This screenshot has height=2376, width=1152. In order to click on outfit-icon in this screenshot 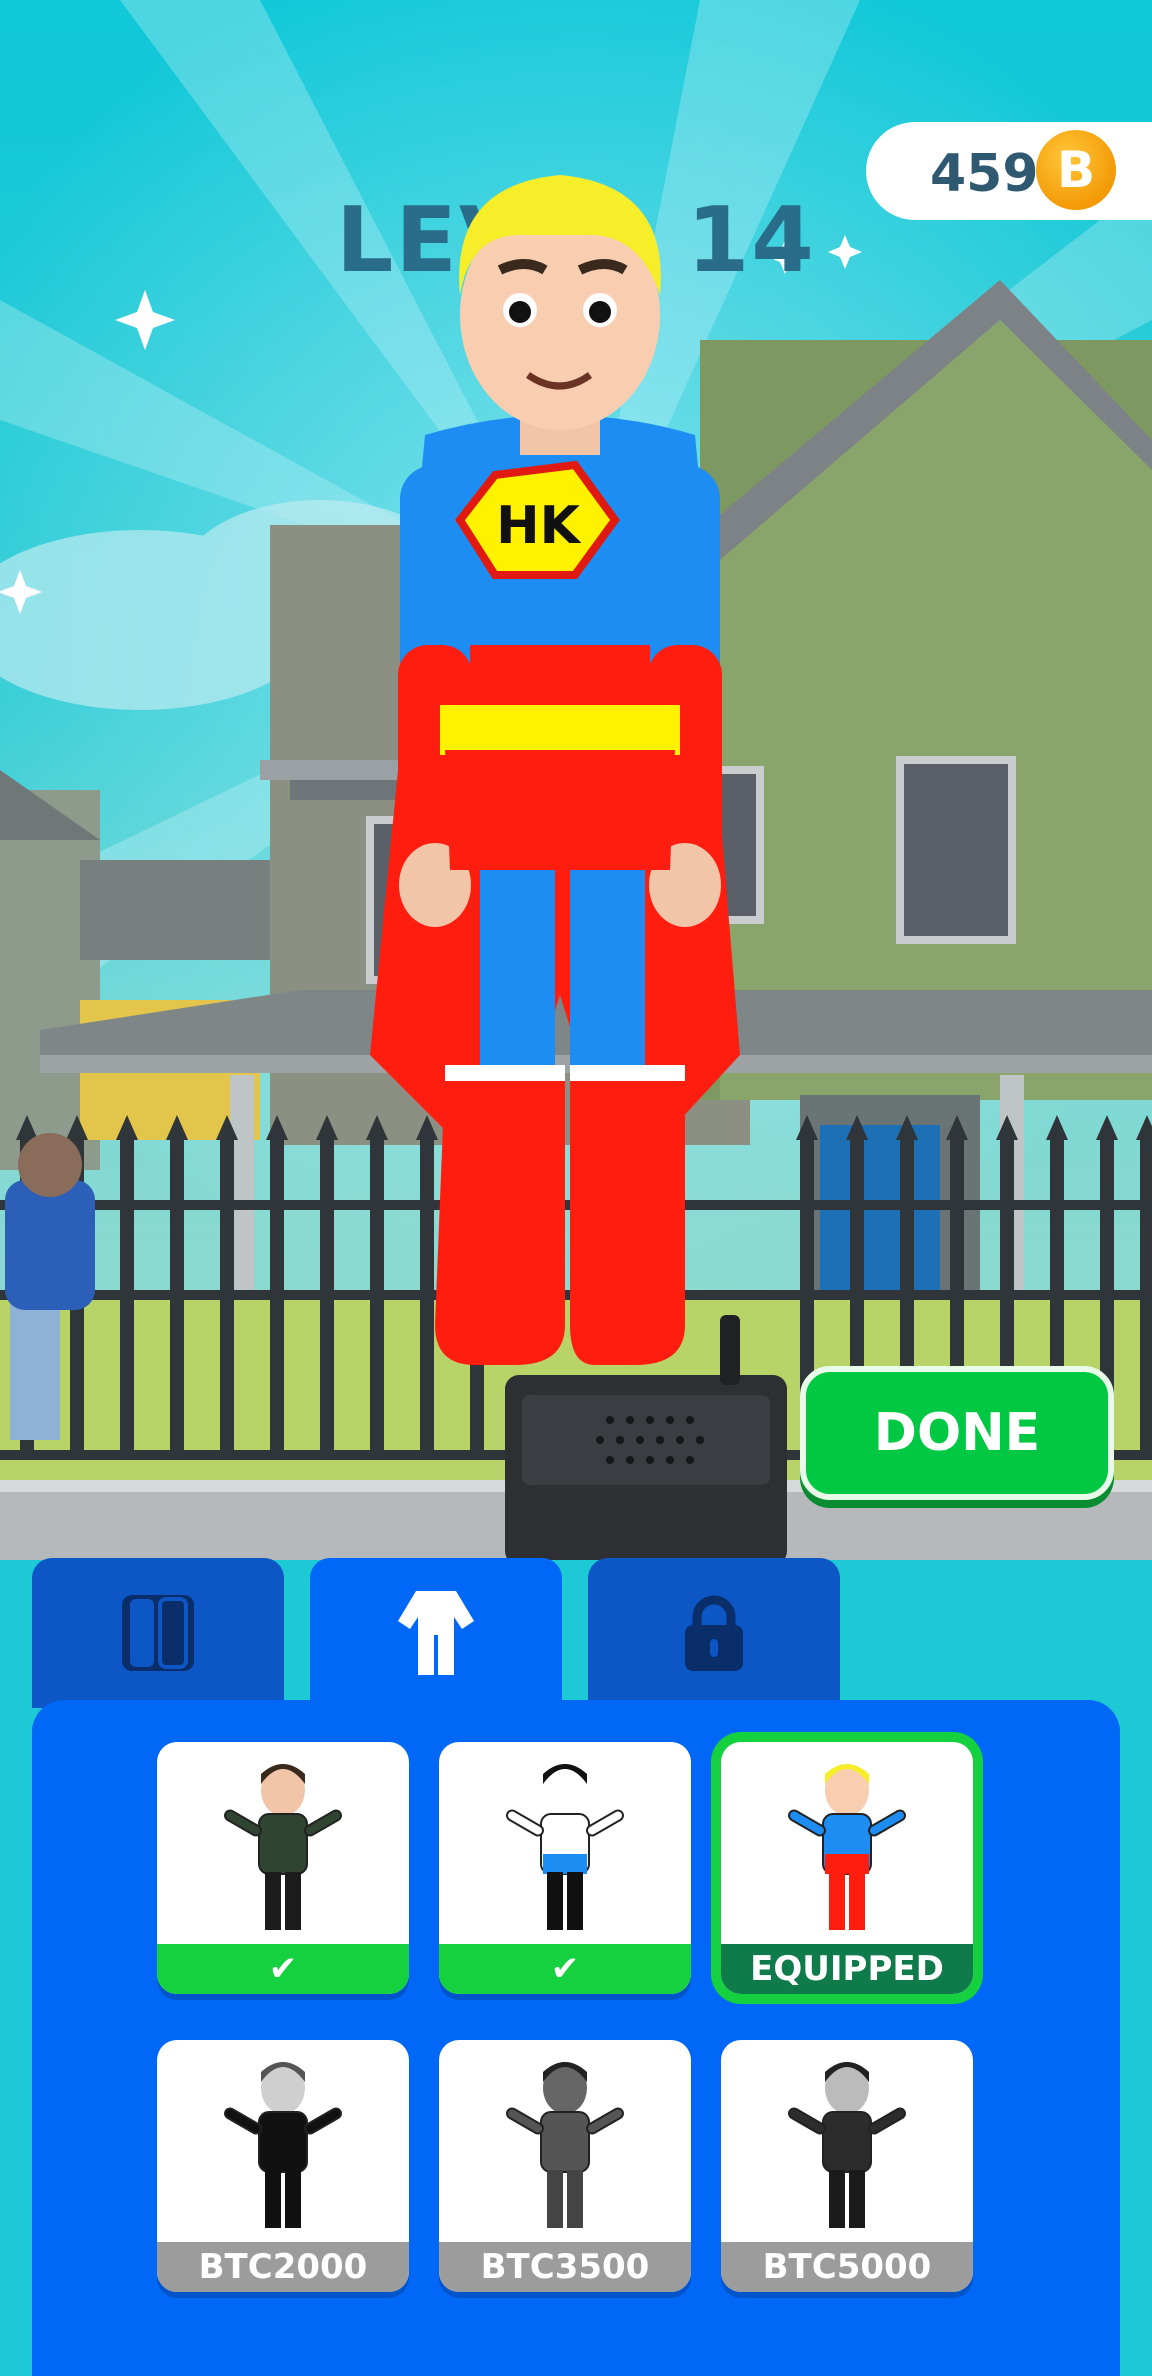, I will do `click(436, 1633)`.